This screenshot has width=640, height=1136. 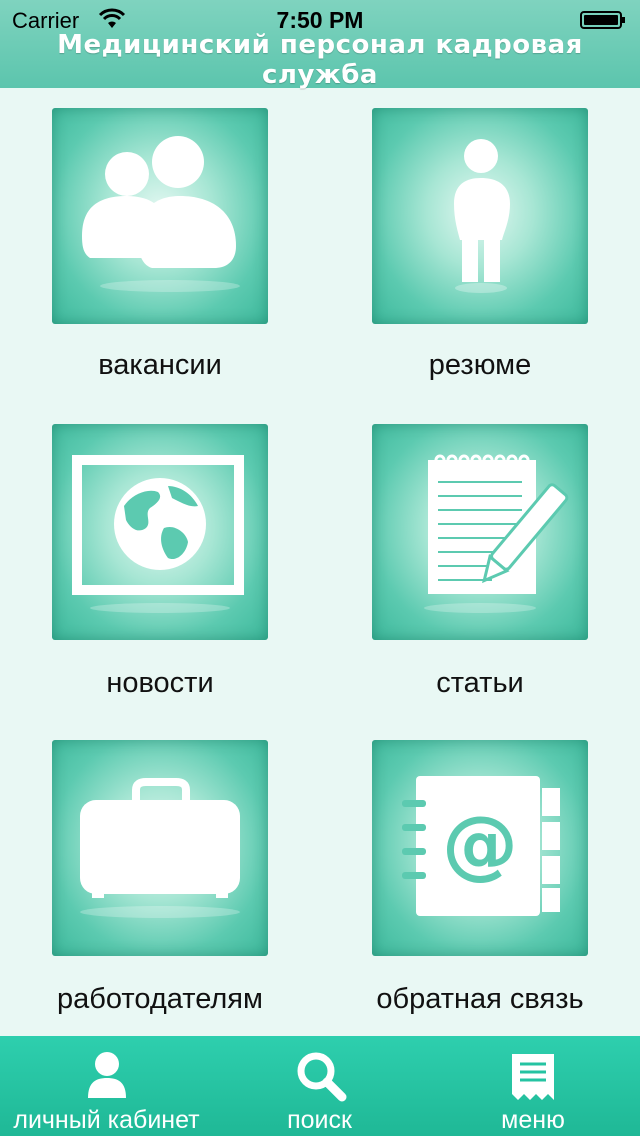 I want to click on tab-menu: меню, so click(x=533, y=1086).